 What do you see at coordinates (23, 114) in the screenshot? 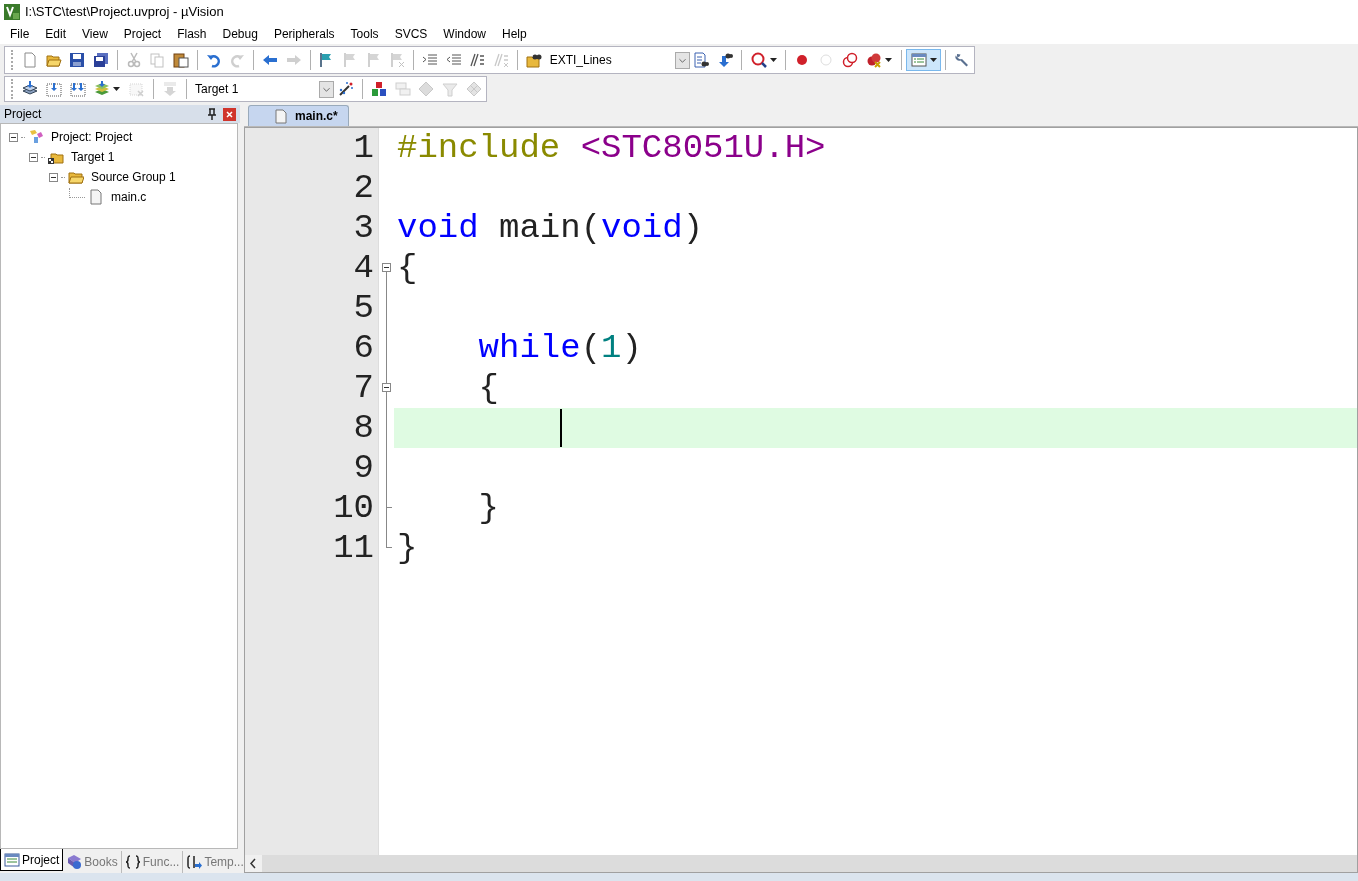
I see `panel-title: Project` at bounding box center [23, 114].